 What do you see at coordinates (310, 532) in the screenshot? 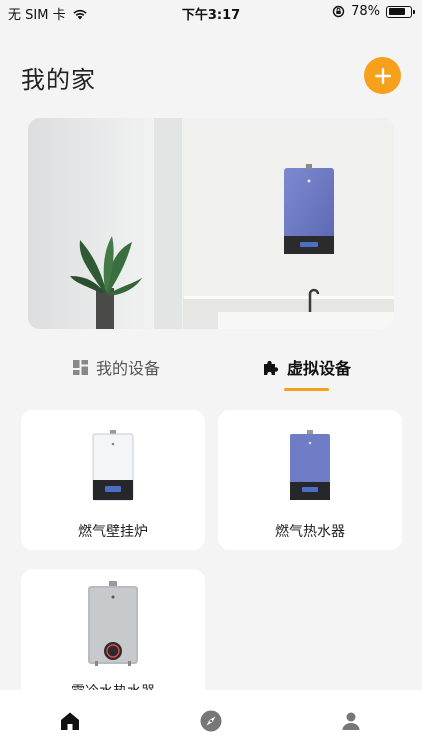
I see `device-name: 燃气热水器` at bounding box center [310, 532].